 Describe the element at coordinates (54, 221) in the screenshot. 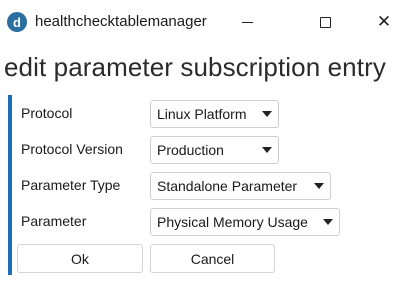

I see `parameter-label: Parameter` at that location.